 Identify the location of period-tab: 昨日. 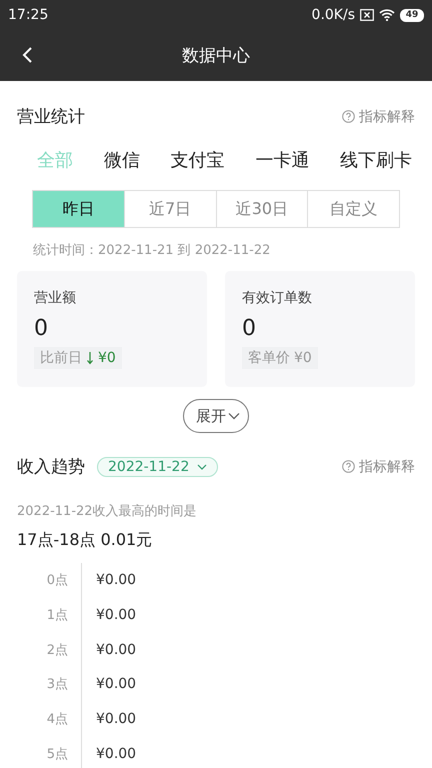
(78, 209).